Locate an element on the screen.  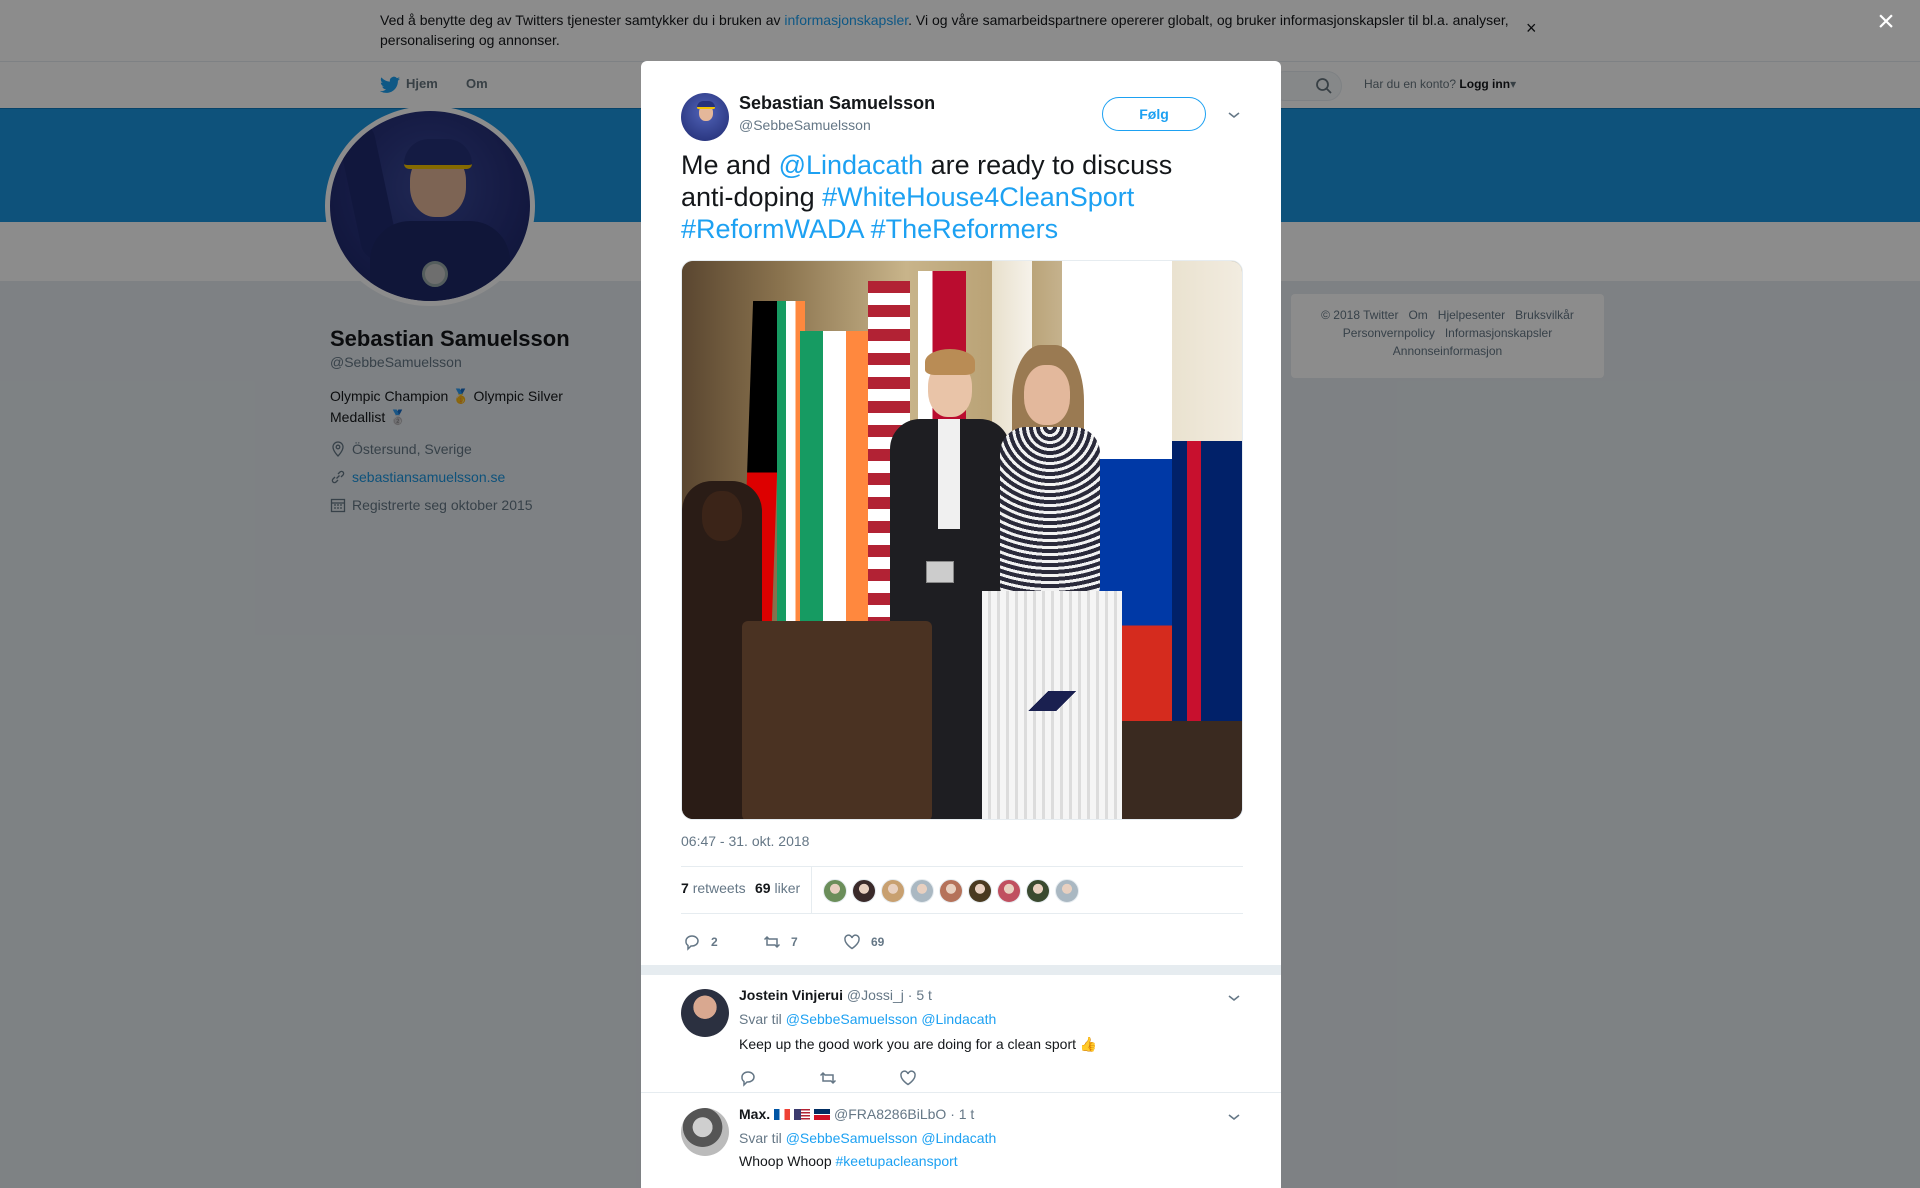
france-flag-icon is located at coordinates (782, 1114).